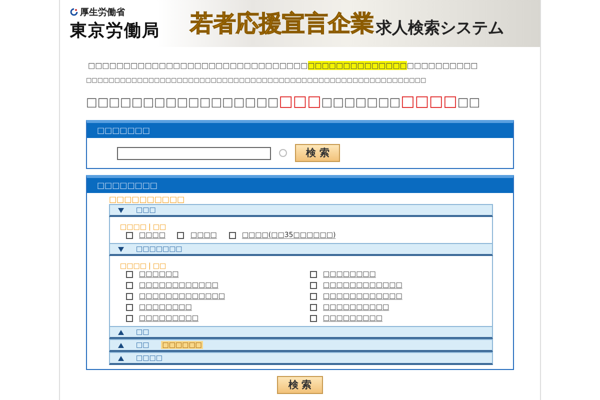 Image resolution: width=600 pixels, height=400 pixels. Describe the element at coordinates (300, 130) in the screenshot. I see `panel-title: □□□□□□□` at that location.